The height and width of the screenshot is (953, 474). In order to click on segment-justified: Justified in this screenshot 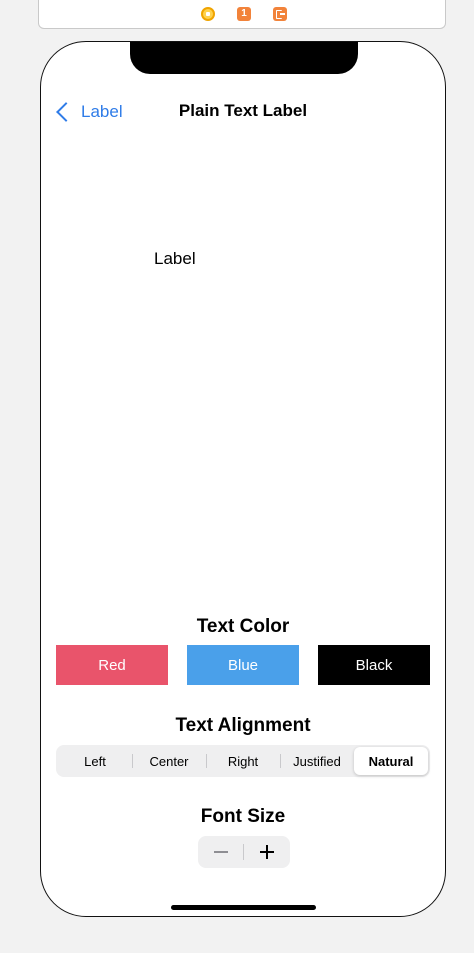, I will do `click(317, 761)`.